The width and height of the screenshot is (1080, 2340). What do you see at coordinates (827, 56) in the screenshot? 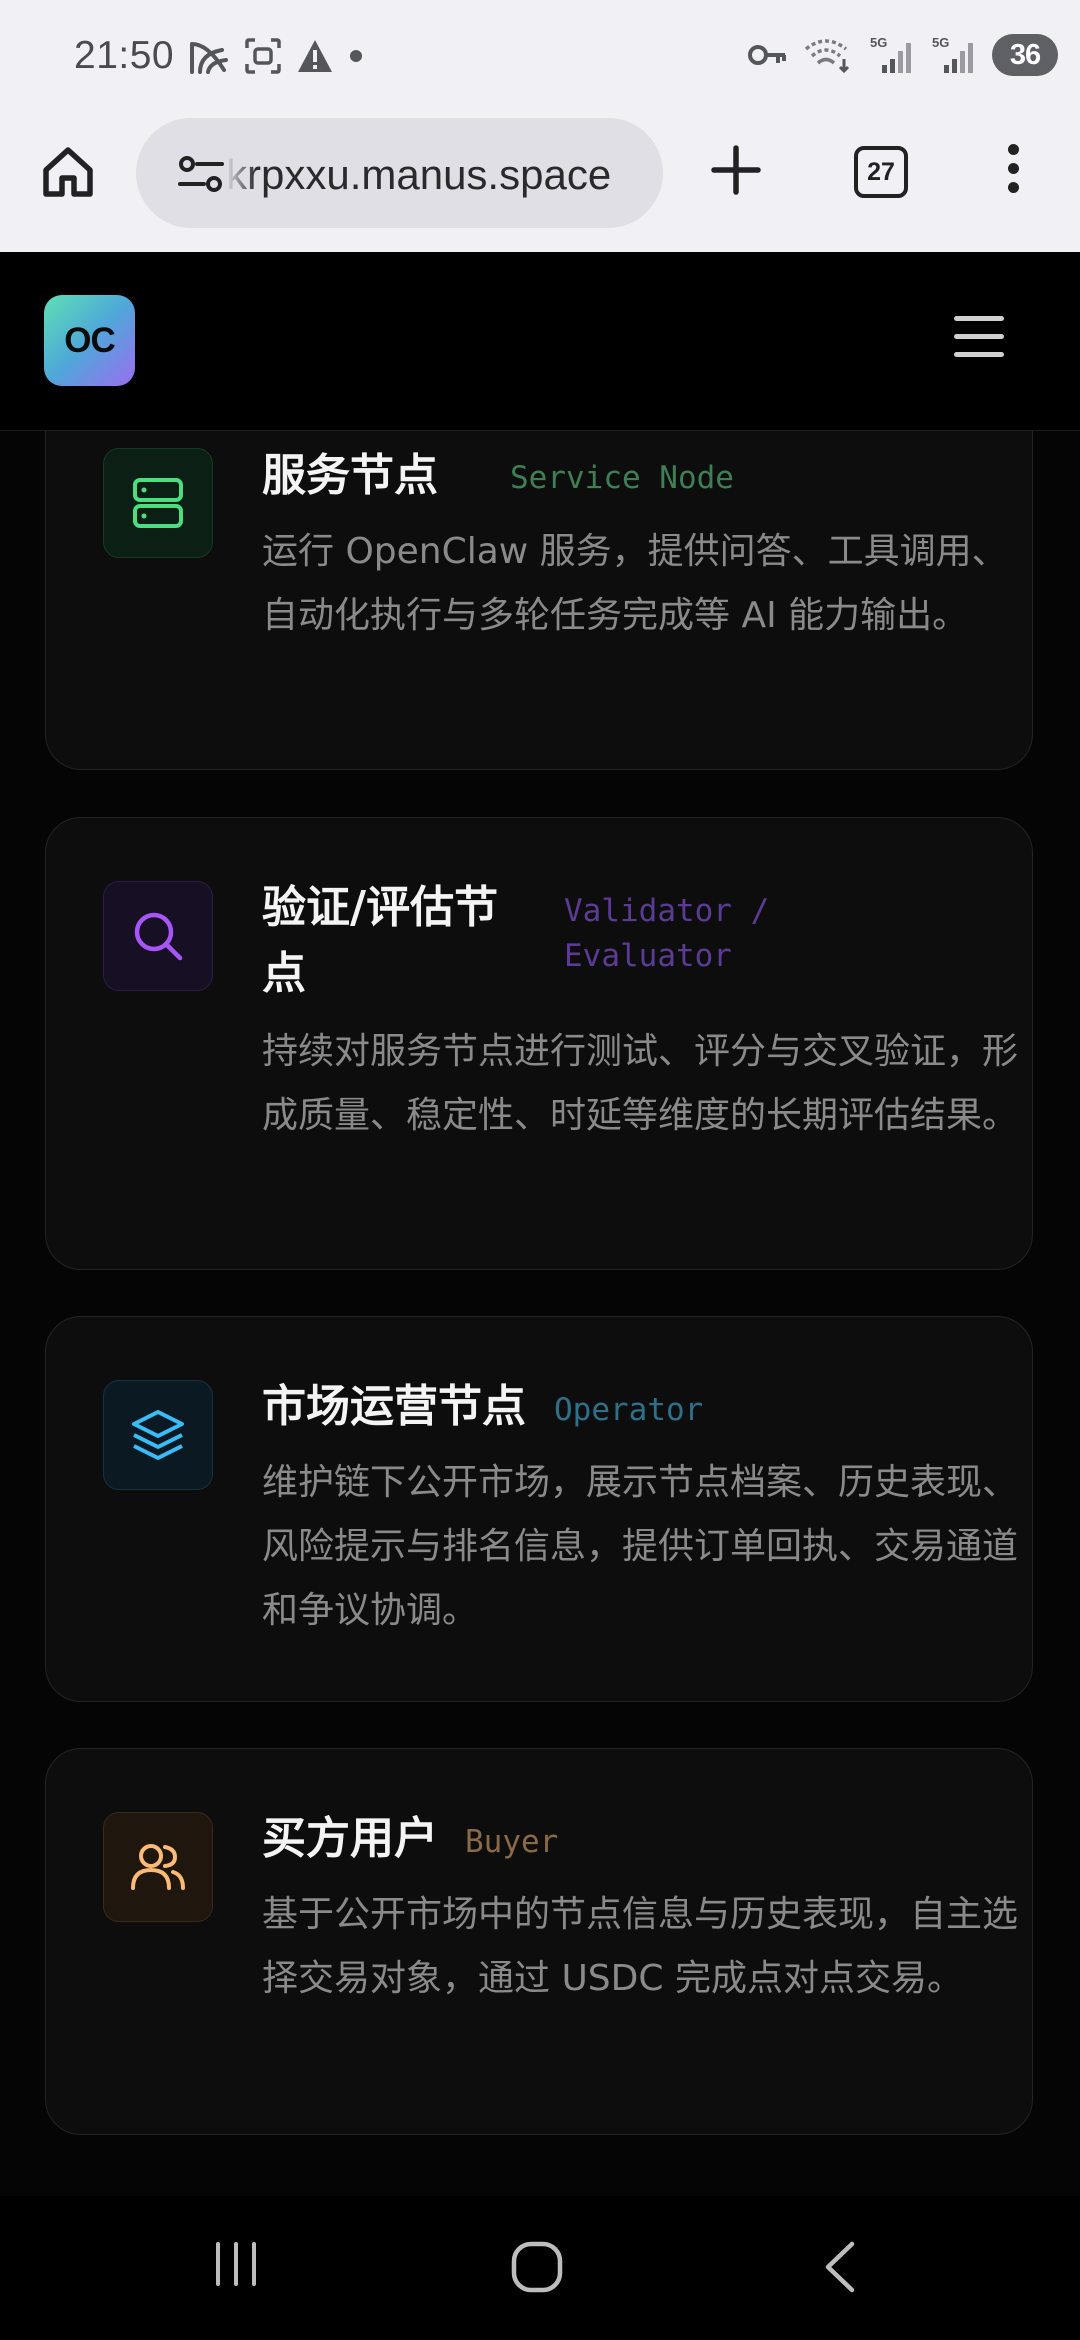
I see `wifi-icon` at bounding box center [827, 56].